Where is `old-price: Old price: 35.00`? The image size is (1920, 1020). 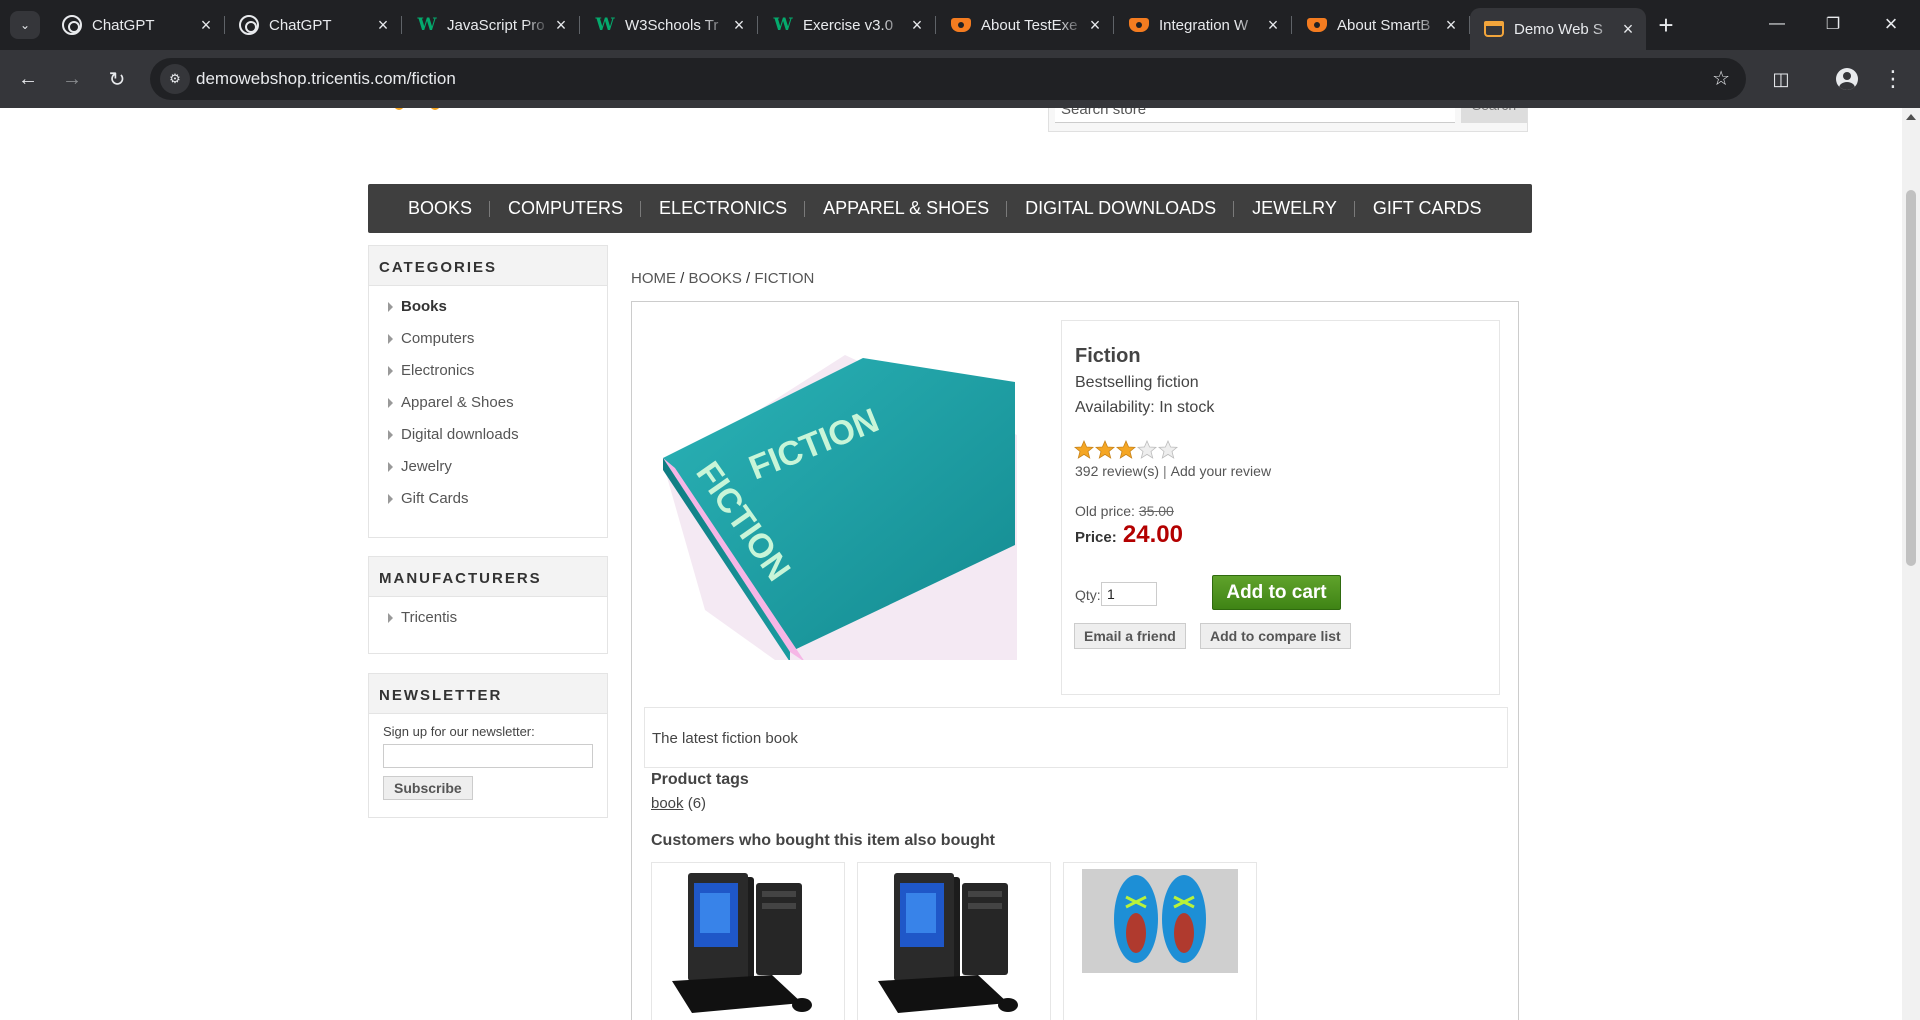 old-price: Old price: 35.00 is located at coordinates (1124, 511).